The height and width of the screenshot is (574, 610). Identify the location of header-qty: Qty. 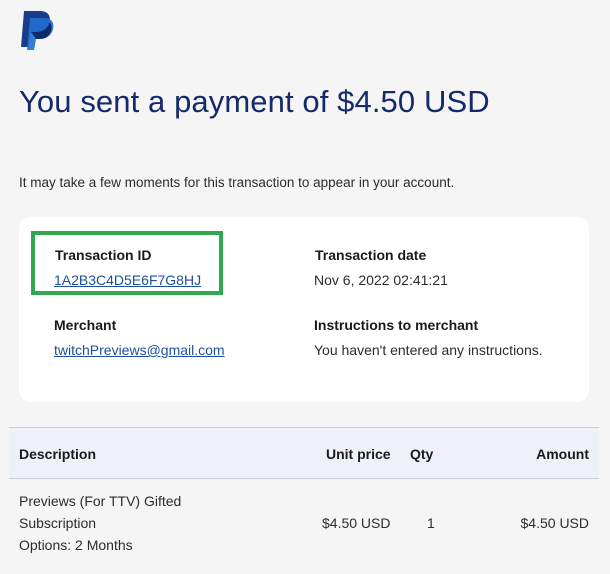
(422, 454).